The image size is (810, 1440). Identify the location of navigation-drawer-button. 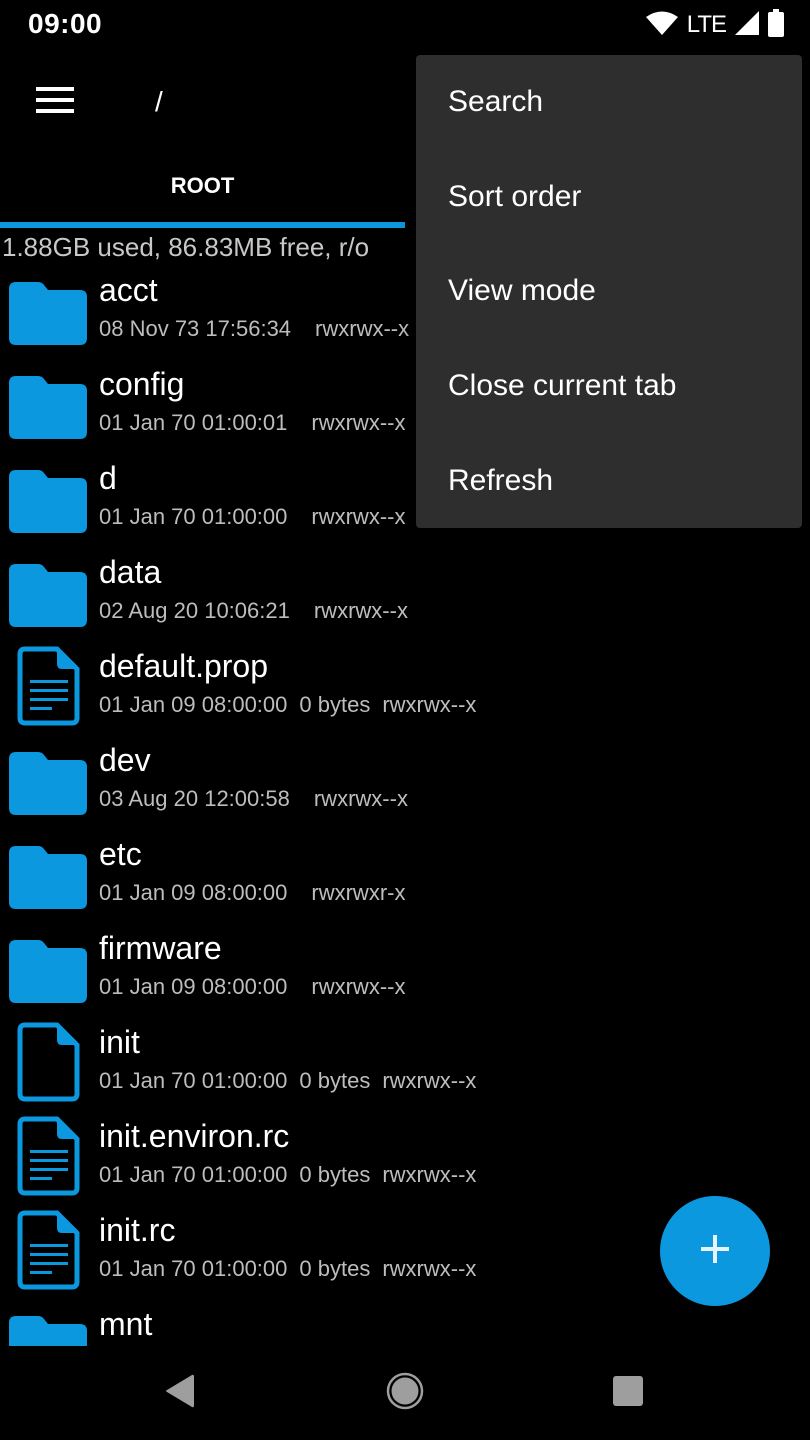
(55, 102).